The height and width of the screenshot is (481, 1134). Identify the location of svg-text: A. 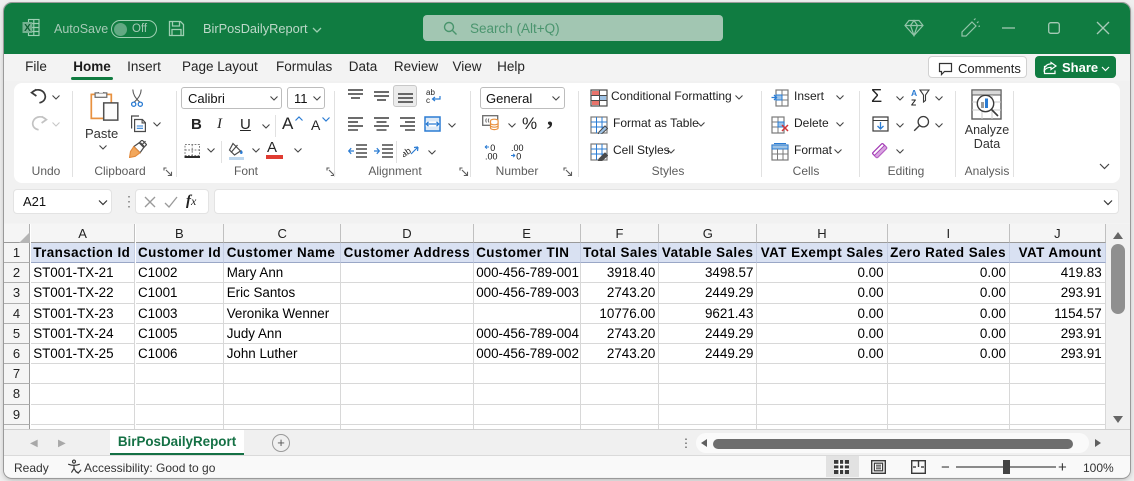
(914, 93).